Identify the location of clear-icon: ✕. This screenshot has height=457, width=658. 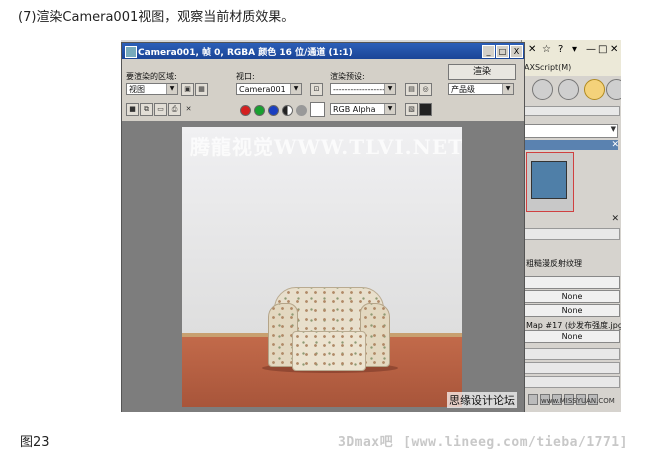
(188, 109).